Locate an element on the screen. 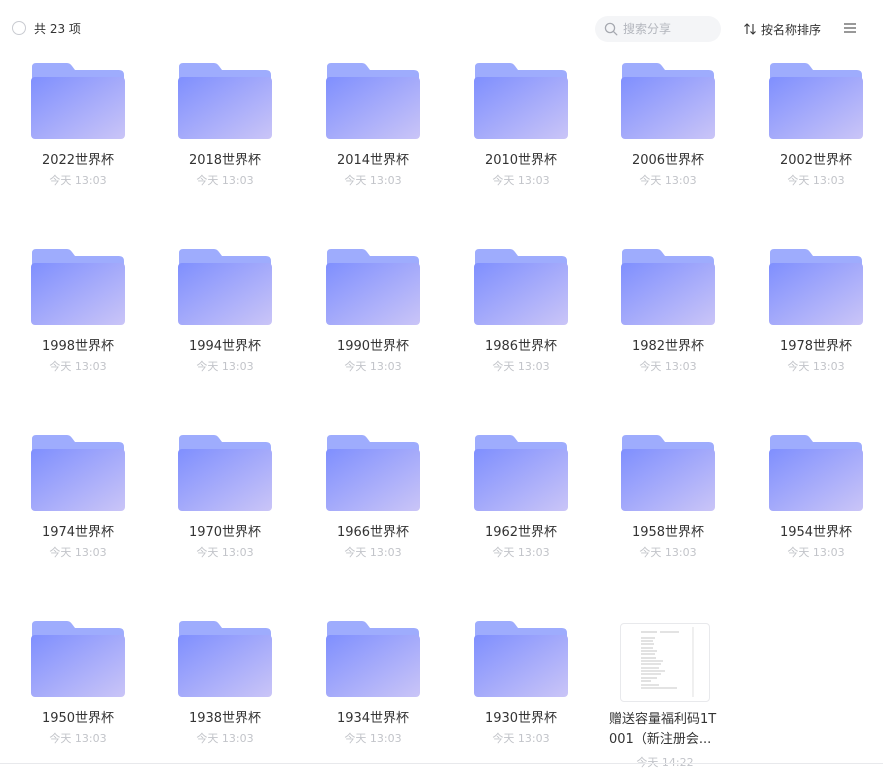 The width and height of the screenshot is (883, 770). view-menu-icon is located at coordinates (850, 28).